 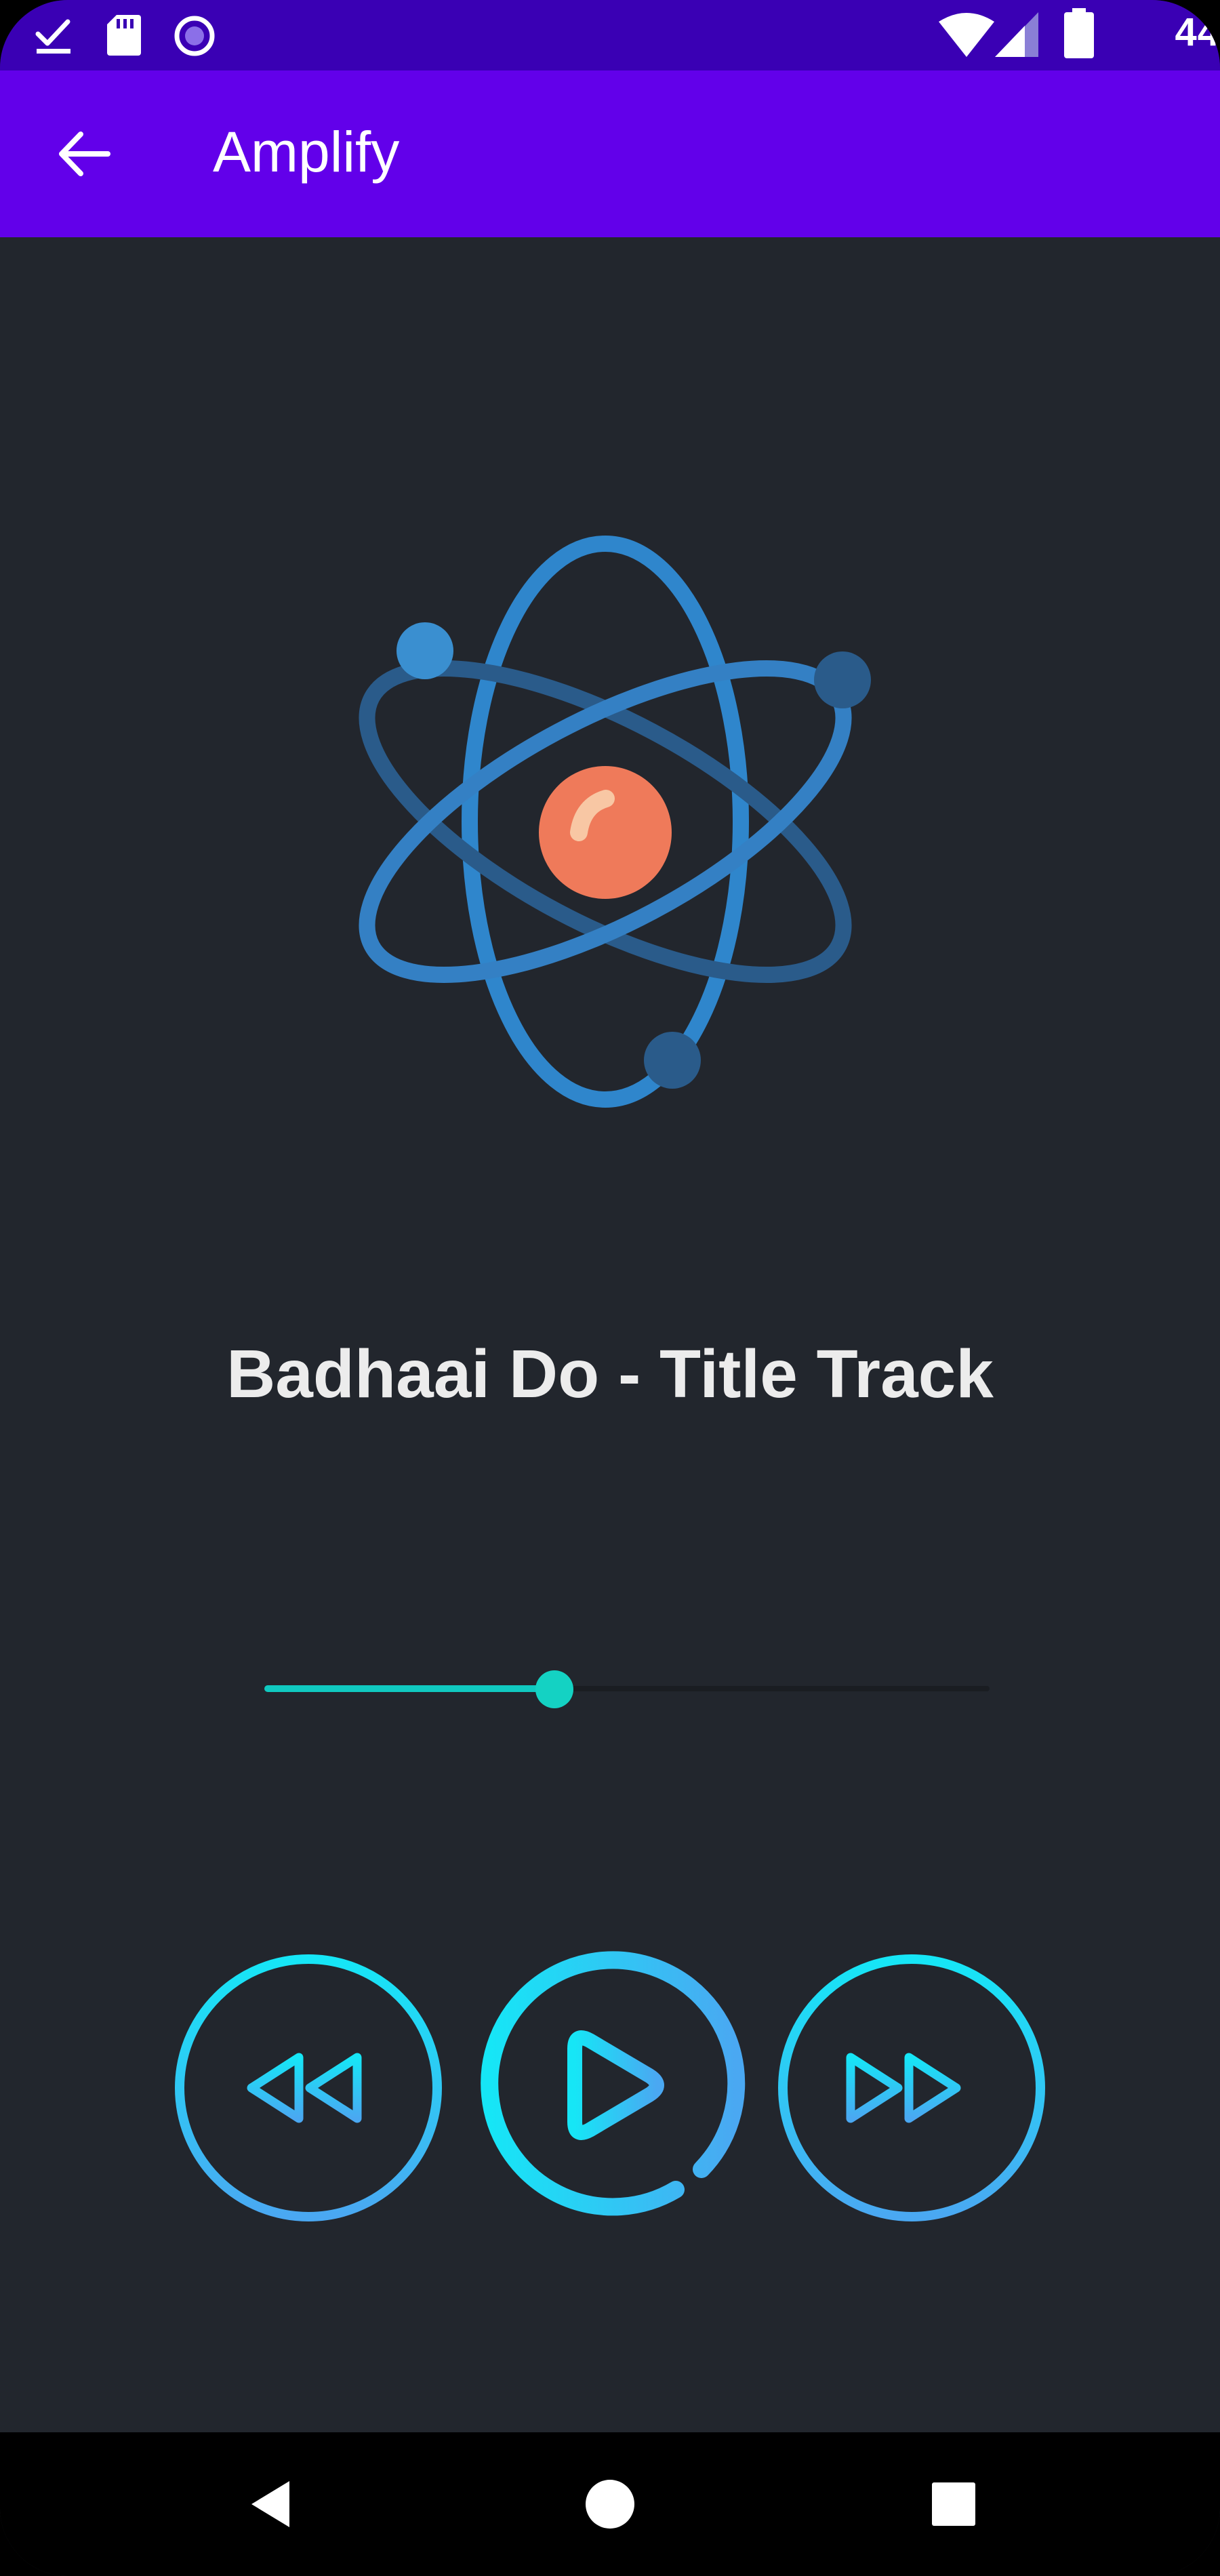 What do you see at coordinates (615, 822) in the screenshot?
I see `atom-icon` at bounding box center [615, 822].